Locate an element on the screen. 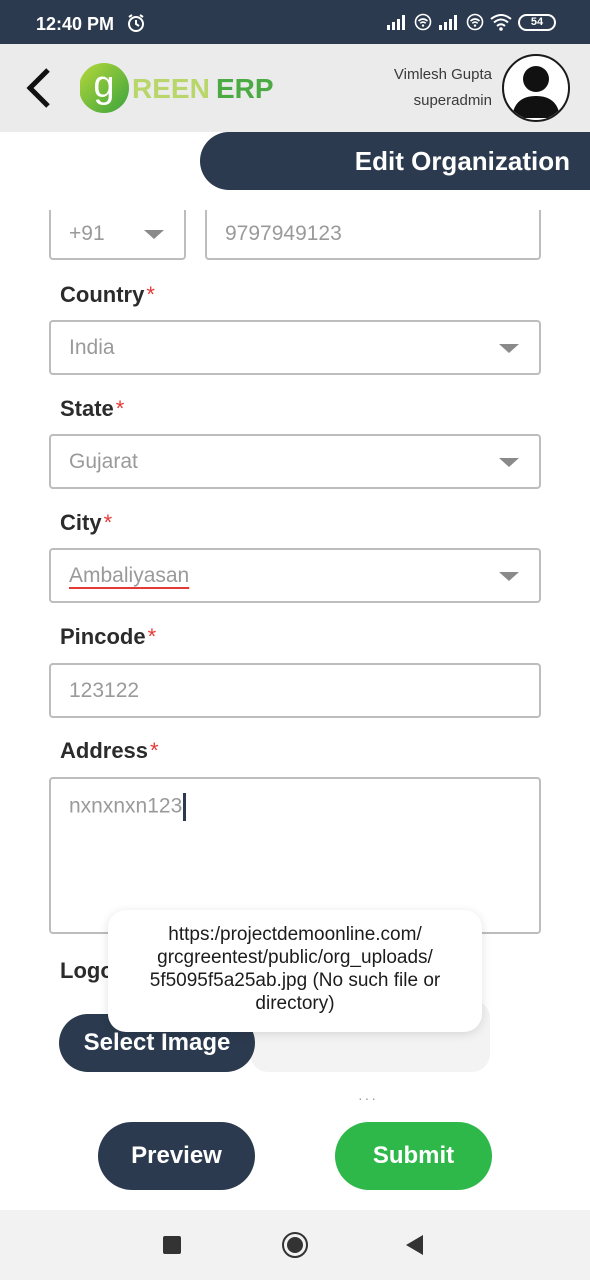 This screenshot has width=590, height=1280. pincode-input: 123122 is located at coordinates (295, 690).